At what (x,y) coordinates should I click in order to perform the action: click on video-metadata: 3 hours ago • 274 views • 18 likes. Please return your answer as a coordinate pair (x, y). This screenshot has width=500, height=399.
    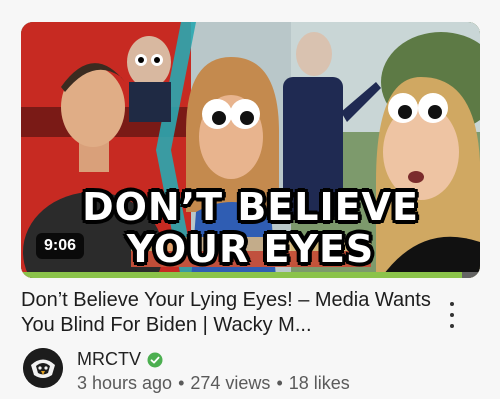
    Looking at the image, I should click on (213, 383).